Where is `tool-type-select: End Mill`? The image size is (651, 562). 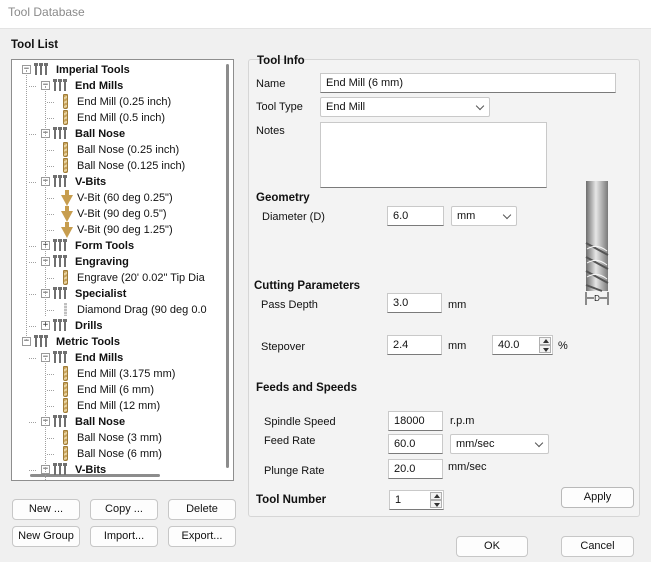
tool-type-select: End Mill is located at coordinates (405, 107).